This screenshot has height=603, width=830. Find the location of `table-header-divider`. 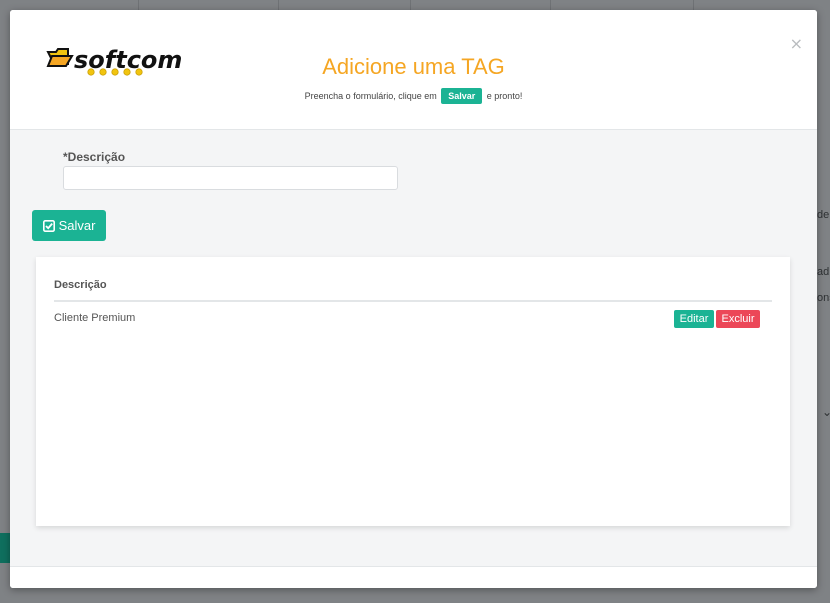

table-header-divider is located at coordinates (413, 301).